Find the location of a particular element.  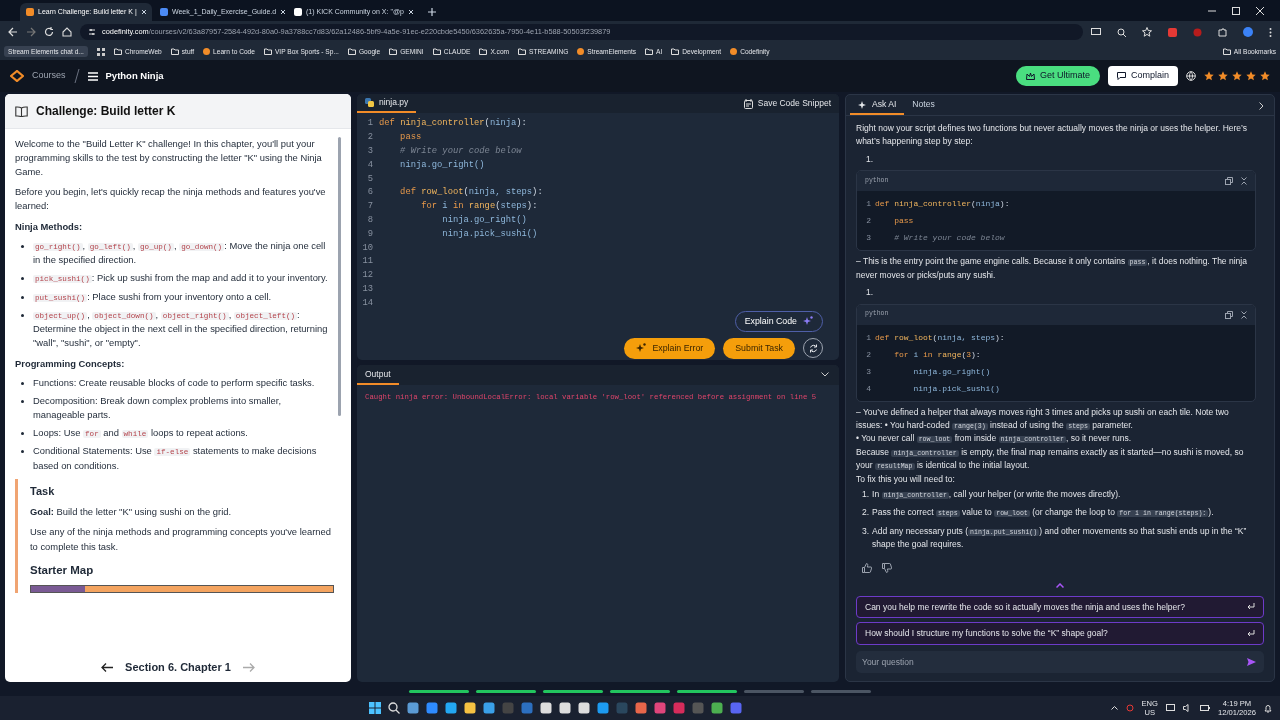

profile-icon is located at coordinates (1248, 32).